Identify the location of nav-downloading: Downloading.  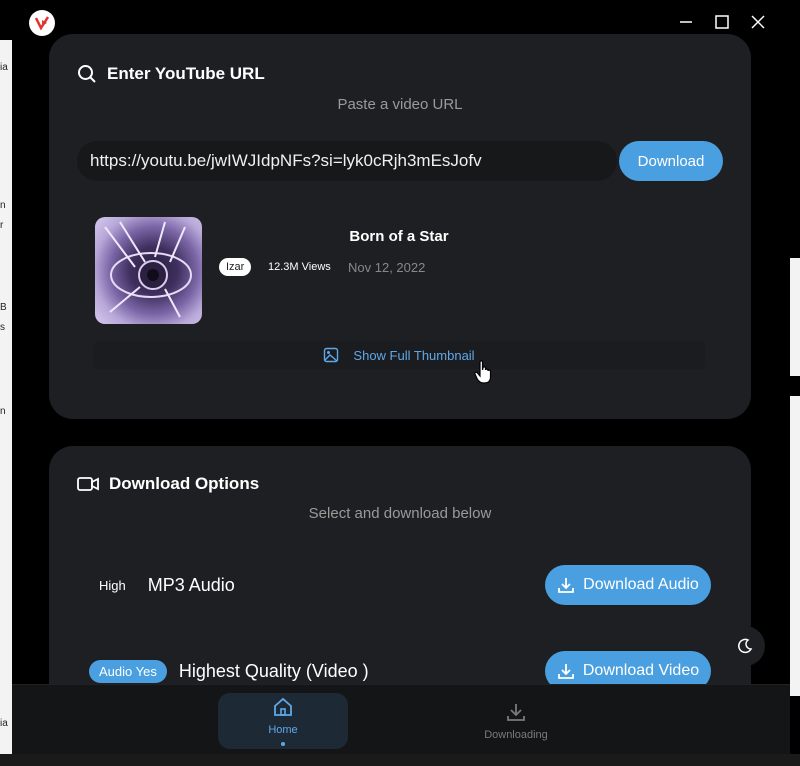
(516, 721).